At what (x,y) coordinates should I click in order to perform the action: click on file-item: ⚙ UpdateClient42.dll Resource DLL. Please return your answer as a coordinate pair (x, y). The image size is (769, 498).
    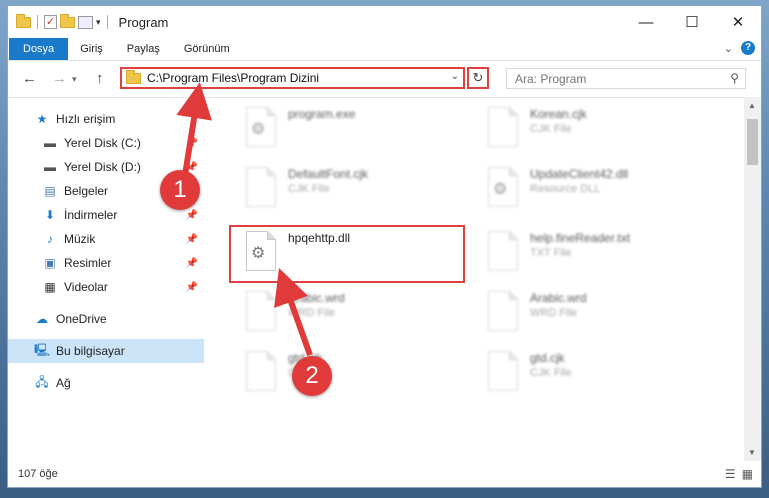
    Looking at the image, I should click on (600, 191).